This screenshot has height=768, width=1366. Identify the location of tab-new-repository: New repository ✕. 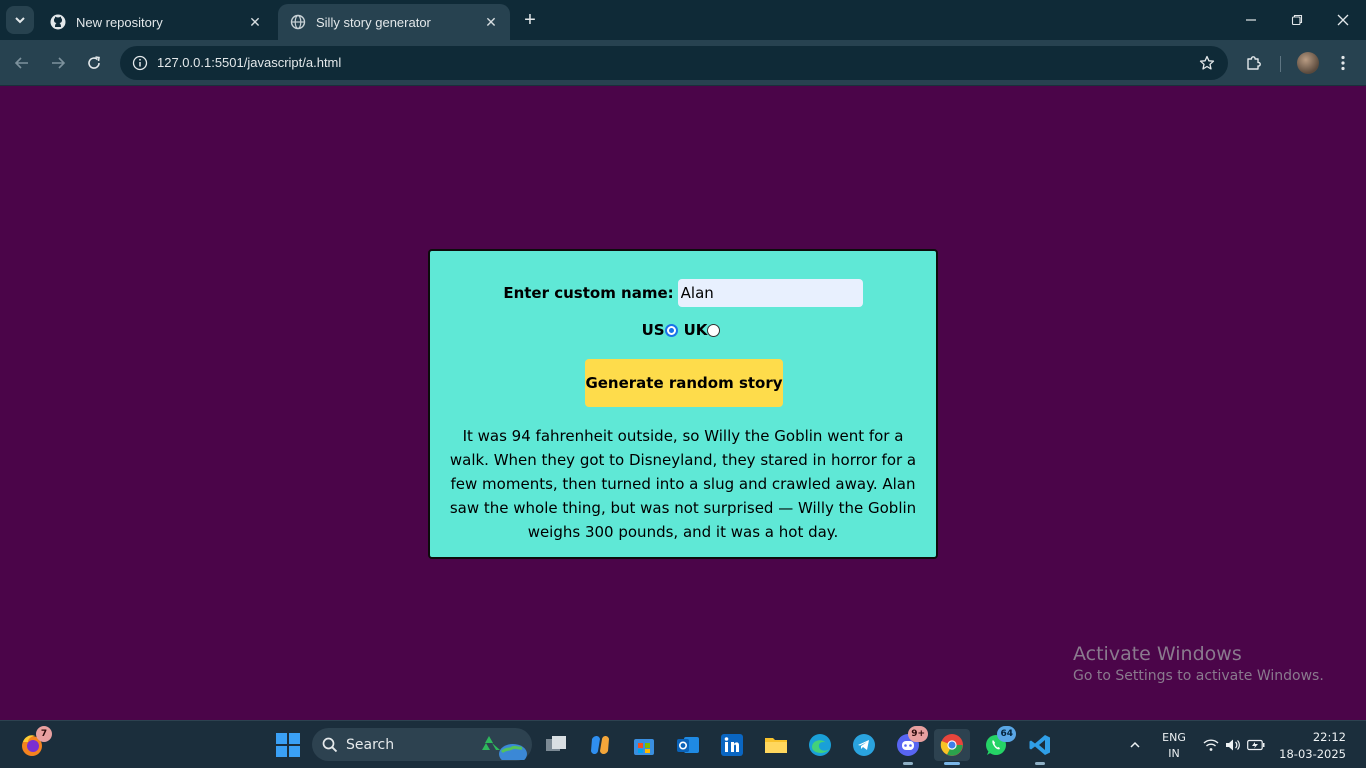
(156, 22).